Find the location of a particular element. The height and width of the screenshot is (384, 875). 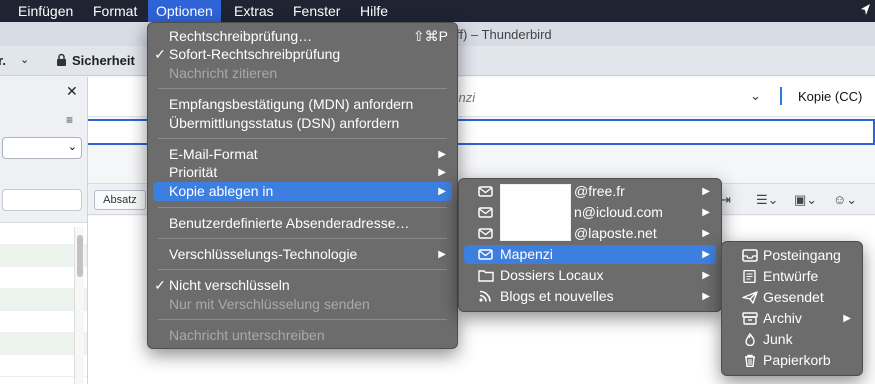

redacted-area is located at coordinates (535, 212).